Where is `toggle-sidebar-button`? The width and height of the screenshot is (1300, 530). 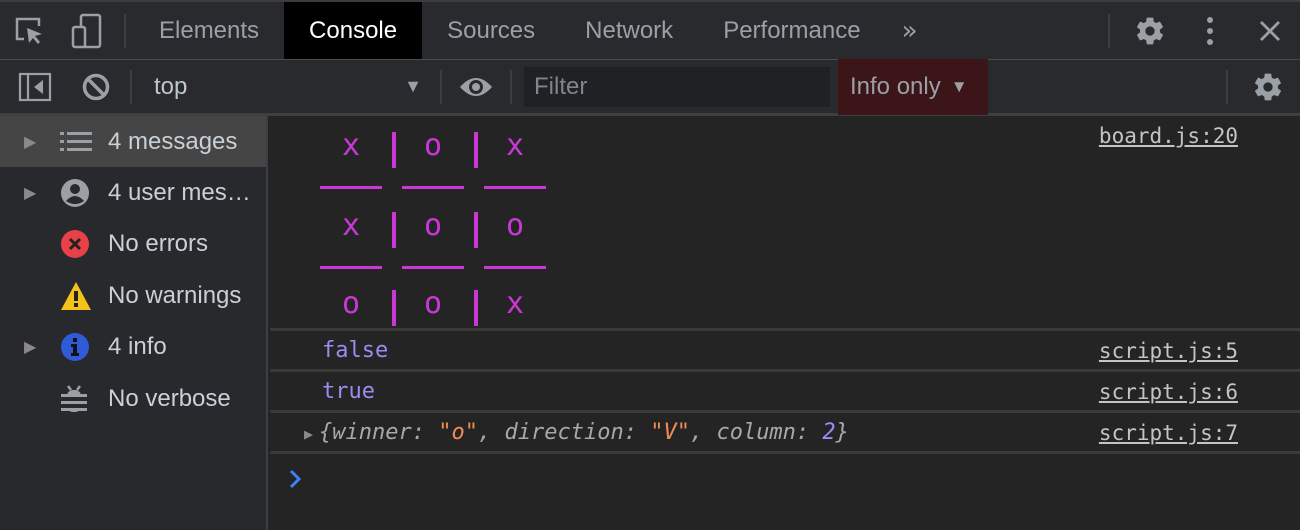
toggle-sidebar-button is located at coordinates (35, 87).